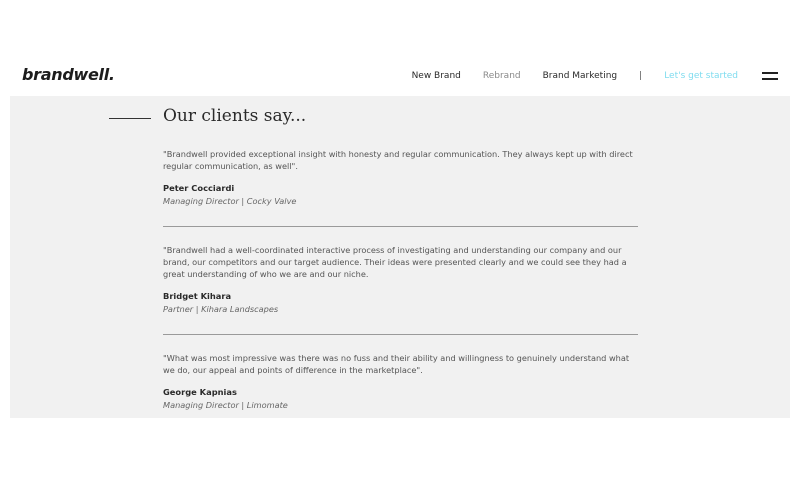 This screenshot has height=480, width=800. Describe the element at coordinates (130, 118) in the screenshot. I see `title-rule` at that location.